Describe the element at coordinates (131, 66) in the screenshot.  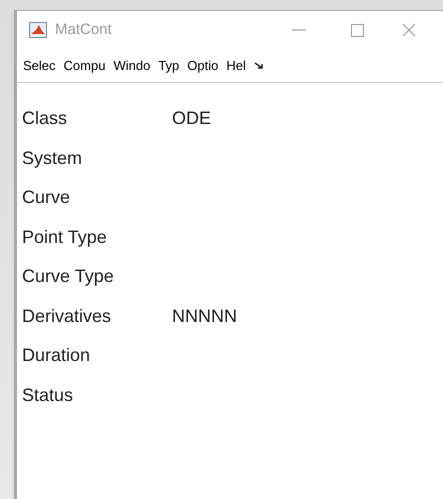
I see `menu-item: Windo` at that location.